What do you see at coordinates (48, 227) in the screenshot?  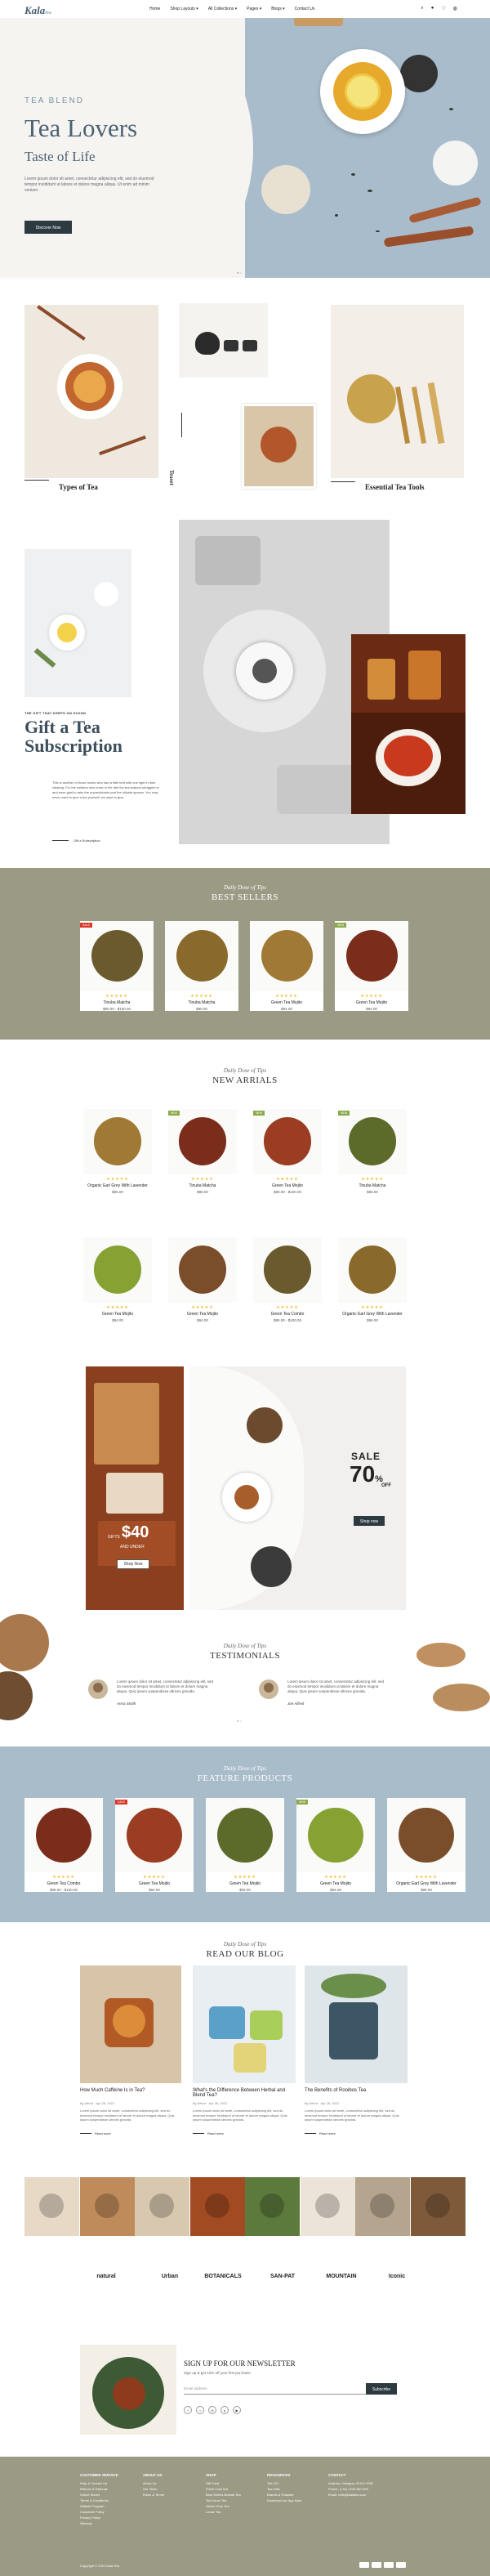 I see `discover-now-button: Discover Now` at bounding box center [48, 227].